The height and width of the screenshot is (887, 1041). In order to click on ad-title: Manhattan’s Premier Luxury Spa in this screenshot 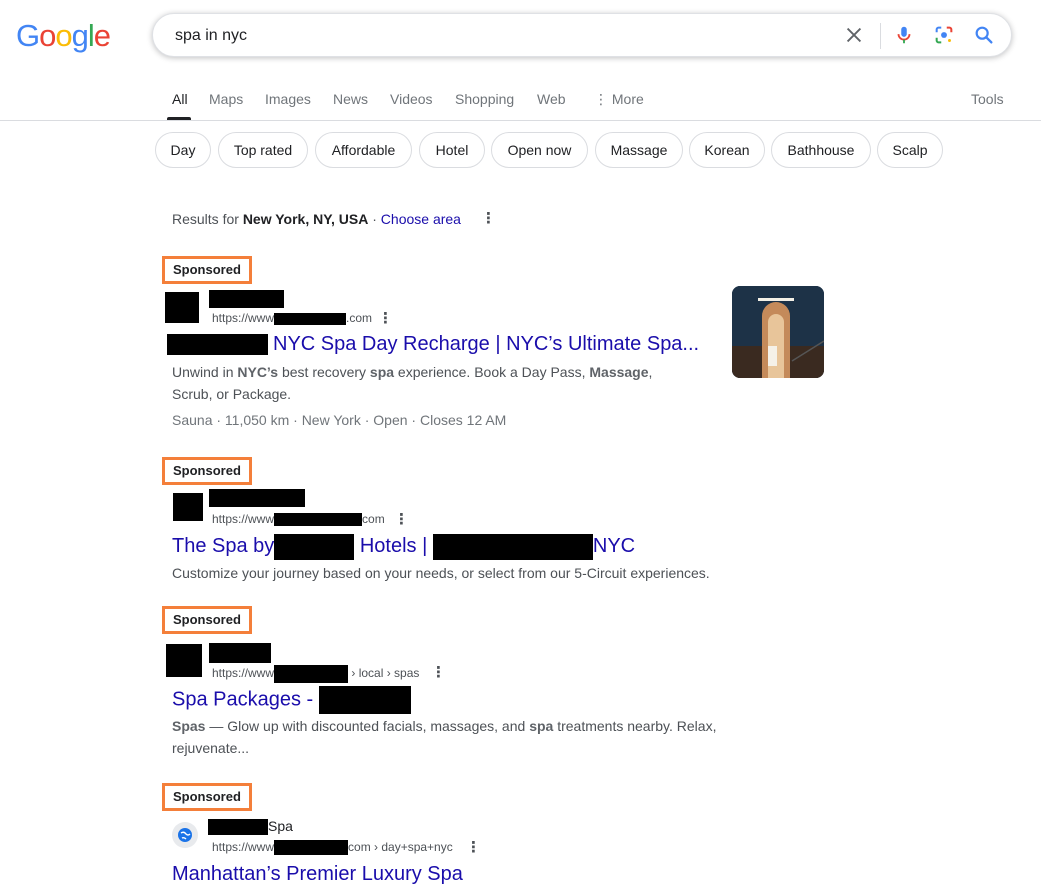, I will do `click(317, 874)`.